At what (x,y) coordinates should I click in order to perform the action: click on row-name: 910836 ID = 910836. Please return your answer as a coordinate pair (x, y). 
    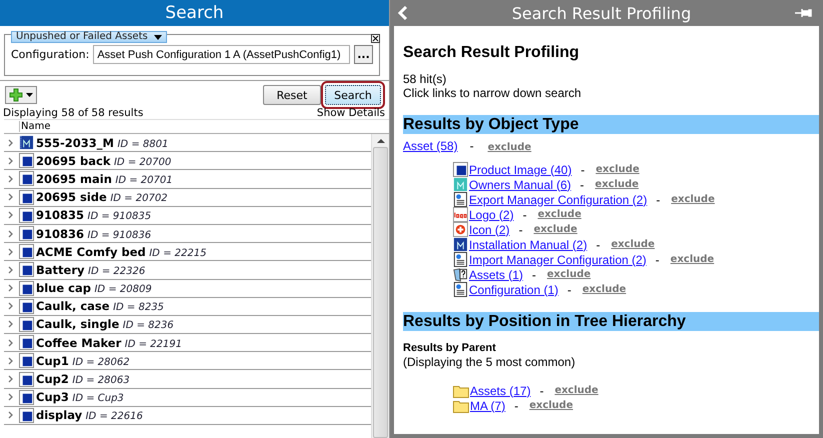
    Looking at the image, I should click on (94, 233).